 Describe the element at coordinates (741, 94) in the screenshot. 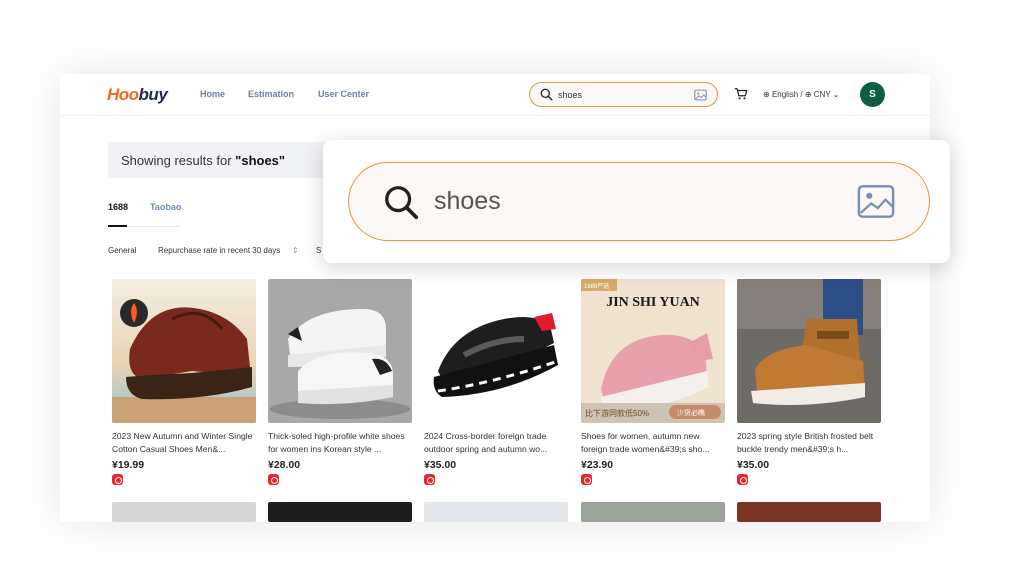

I see `cart-icon` at that location.